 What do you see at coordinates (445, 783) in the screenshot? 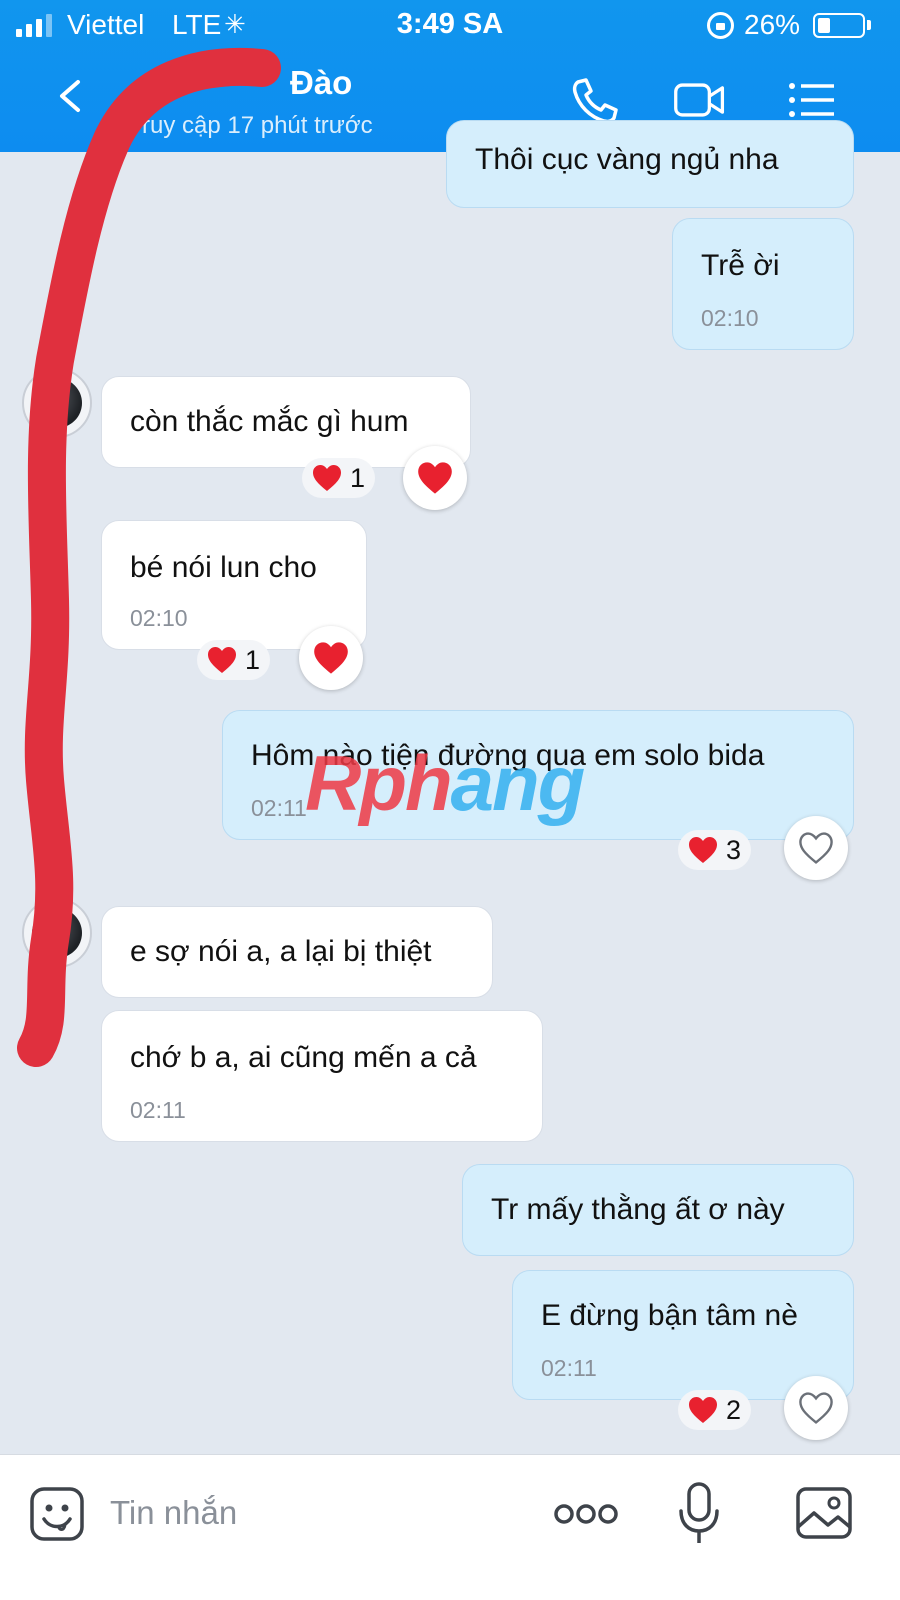
I see `watermark-logo: Rphang` at bounding box center [445, 783].